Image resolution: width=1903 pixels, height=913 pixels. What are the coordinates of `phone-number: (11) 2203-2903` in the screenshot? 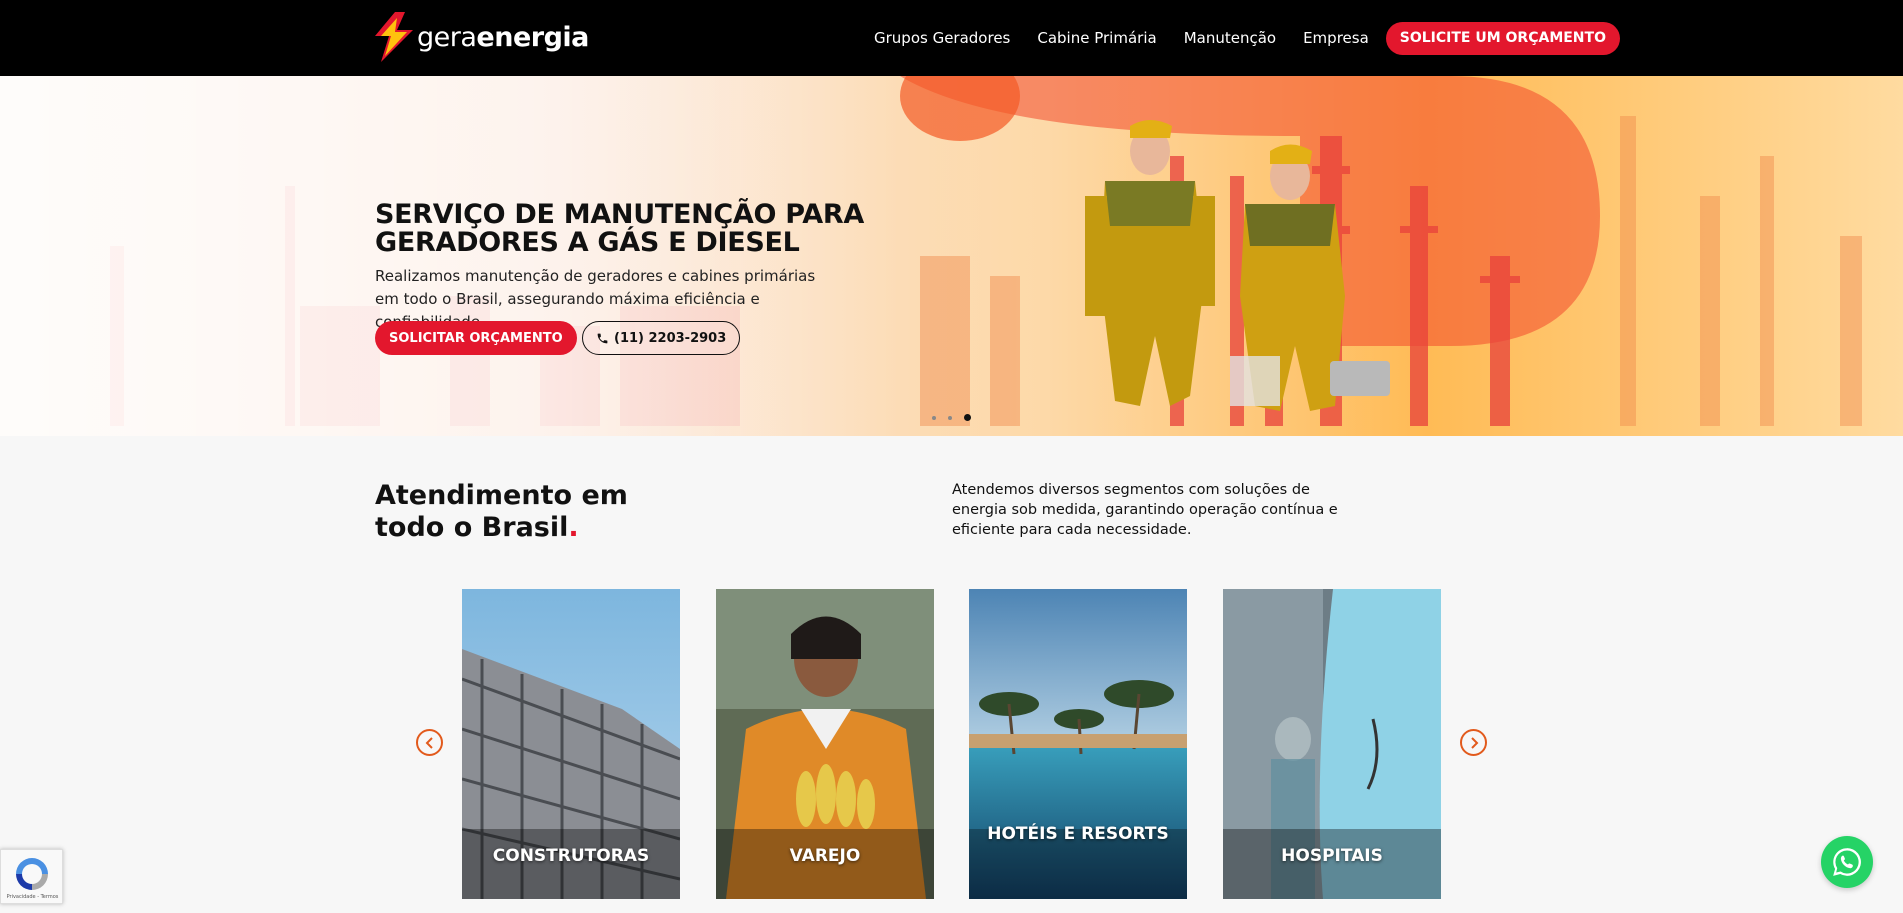 It's located at (670, 338).